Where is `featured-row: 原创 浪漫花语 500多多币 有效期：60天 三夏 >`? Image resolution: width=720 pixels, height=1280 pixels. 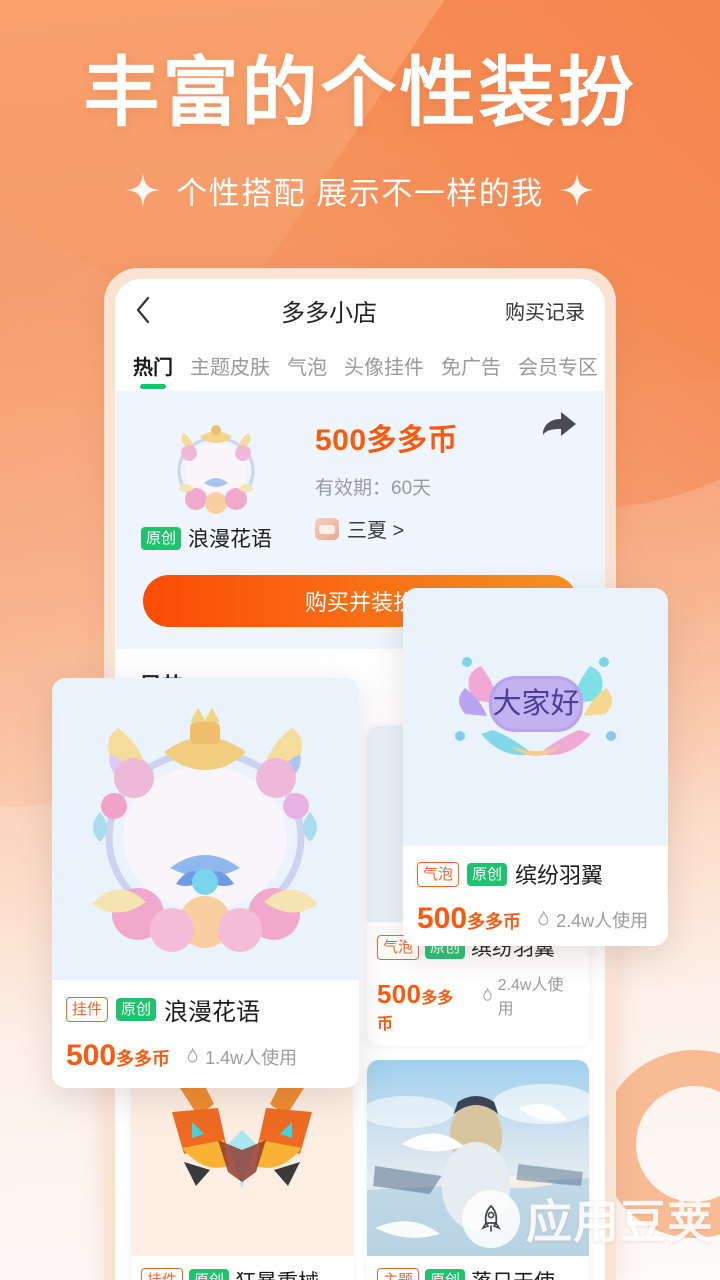 featured-row: 原创 浪漫花语 500多多币 有效期：60天 三夏 > is located at coordinates (360, 481).